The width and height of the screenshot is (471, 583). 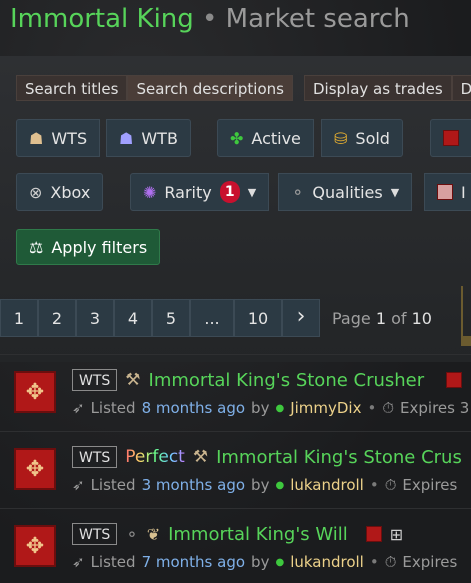 What do you see at coordinates (421, 318) in the screenshot?
I see `total-pages: 10` at bounding box center [421, 318].